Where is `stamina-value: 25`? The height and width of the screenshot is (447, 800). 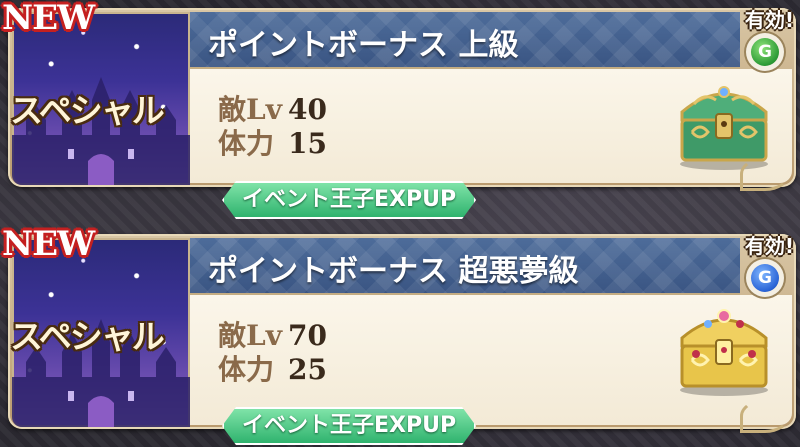
stamina-value: 25 is located at coordinates (307, 369).